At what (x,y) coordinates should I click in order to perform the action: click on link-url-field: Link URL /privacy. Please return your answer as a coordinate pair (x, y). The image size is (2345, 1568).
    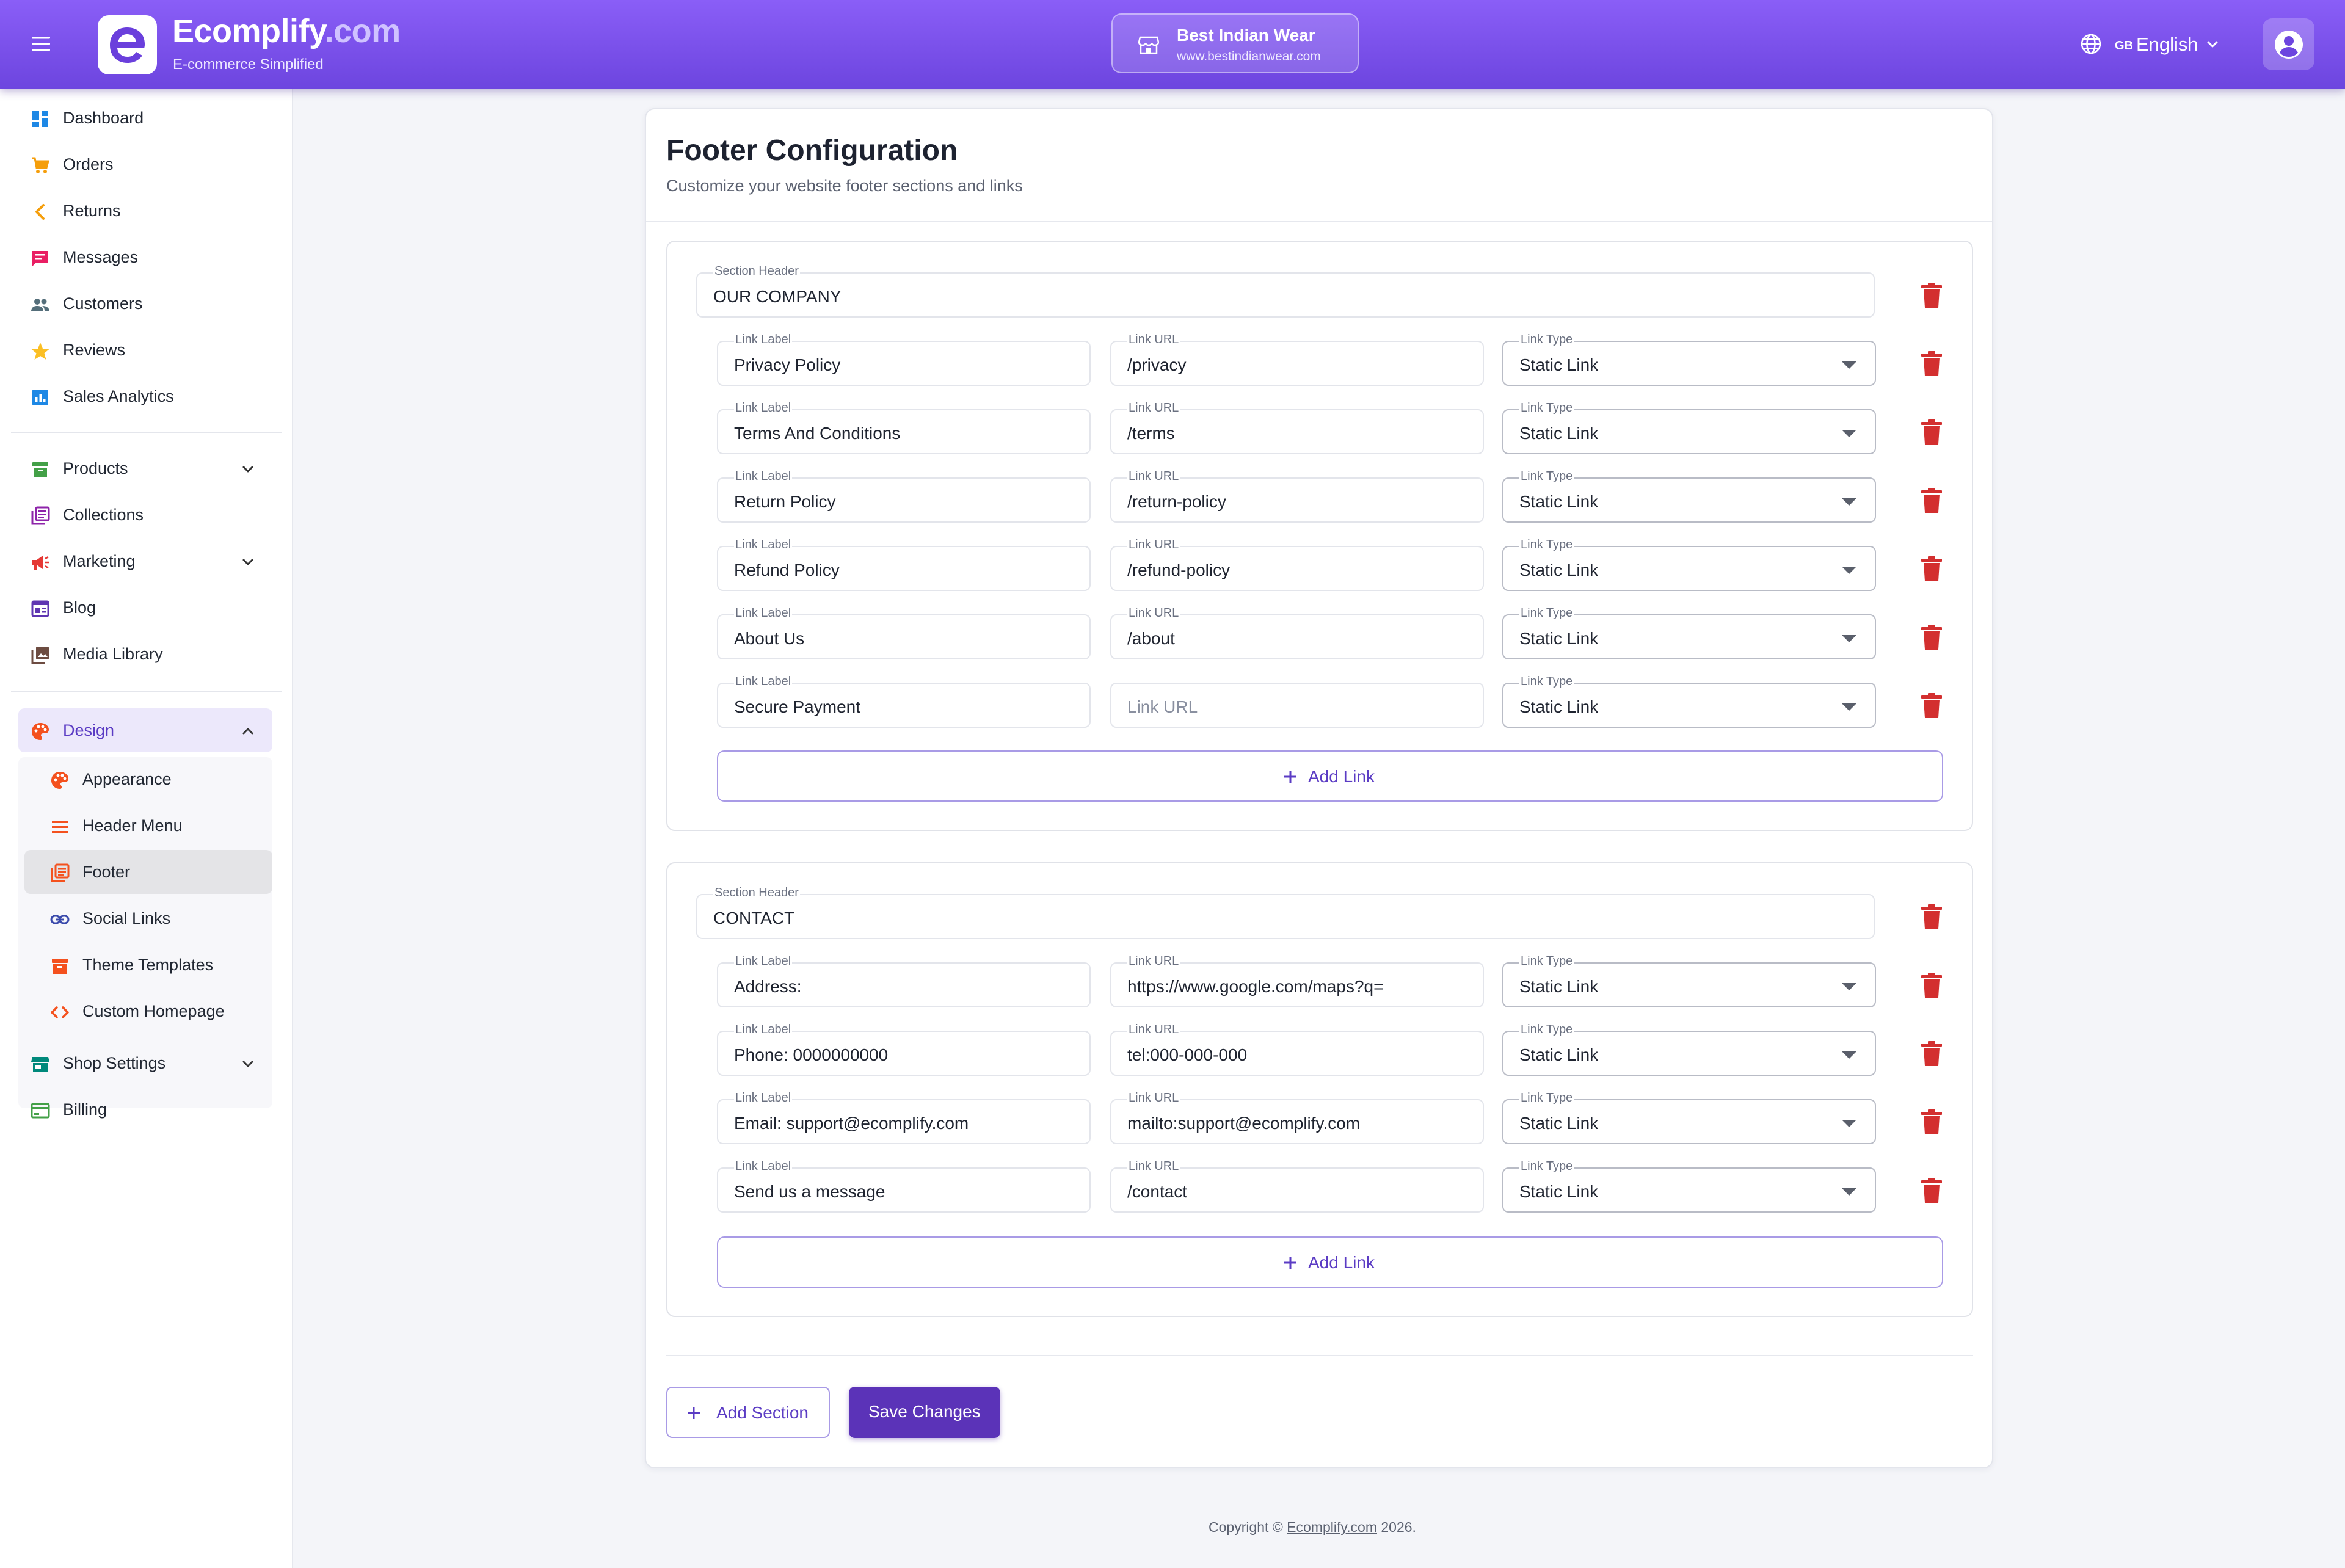
    Looking at the image, I should click on (1297, 359).